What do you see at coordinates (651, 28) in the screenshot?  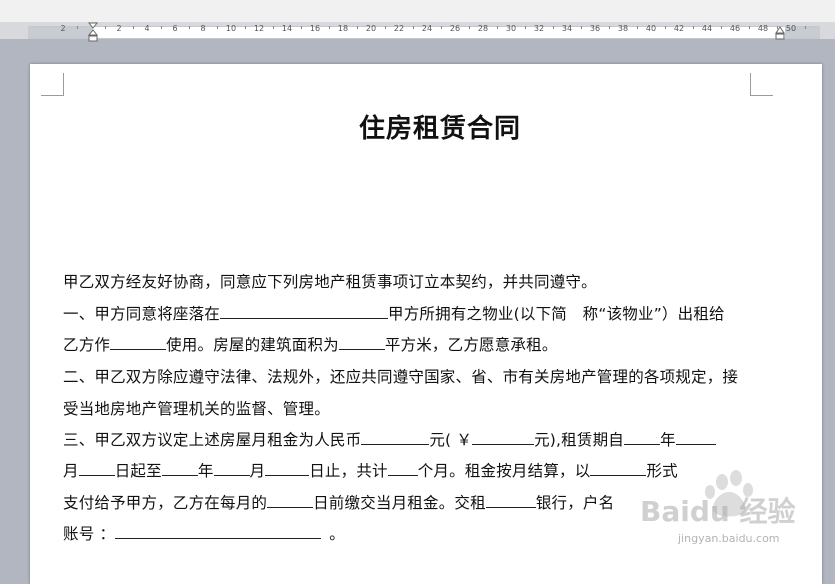 I see `ruler-tick-label: 40` at bounding box center [651, 28].